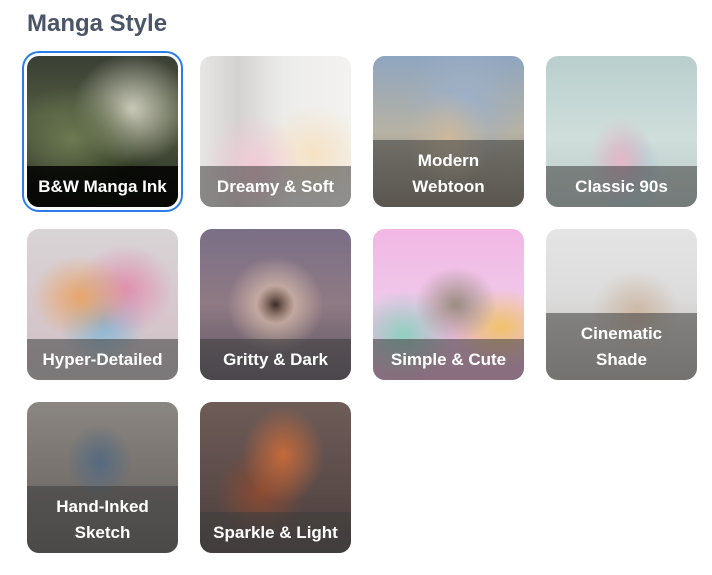  Describe the element at coordinates (97, 23) in the screenshot. I see `section-title: Manga Style` at that location.